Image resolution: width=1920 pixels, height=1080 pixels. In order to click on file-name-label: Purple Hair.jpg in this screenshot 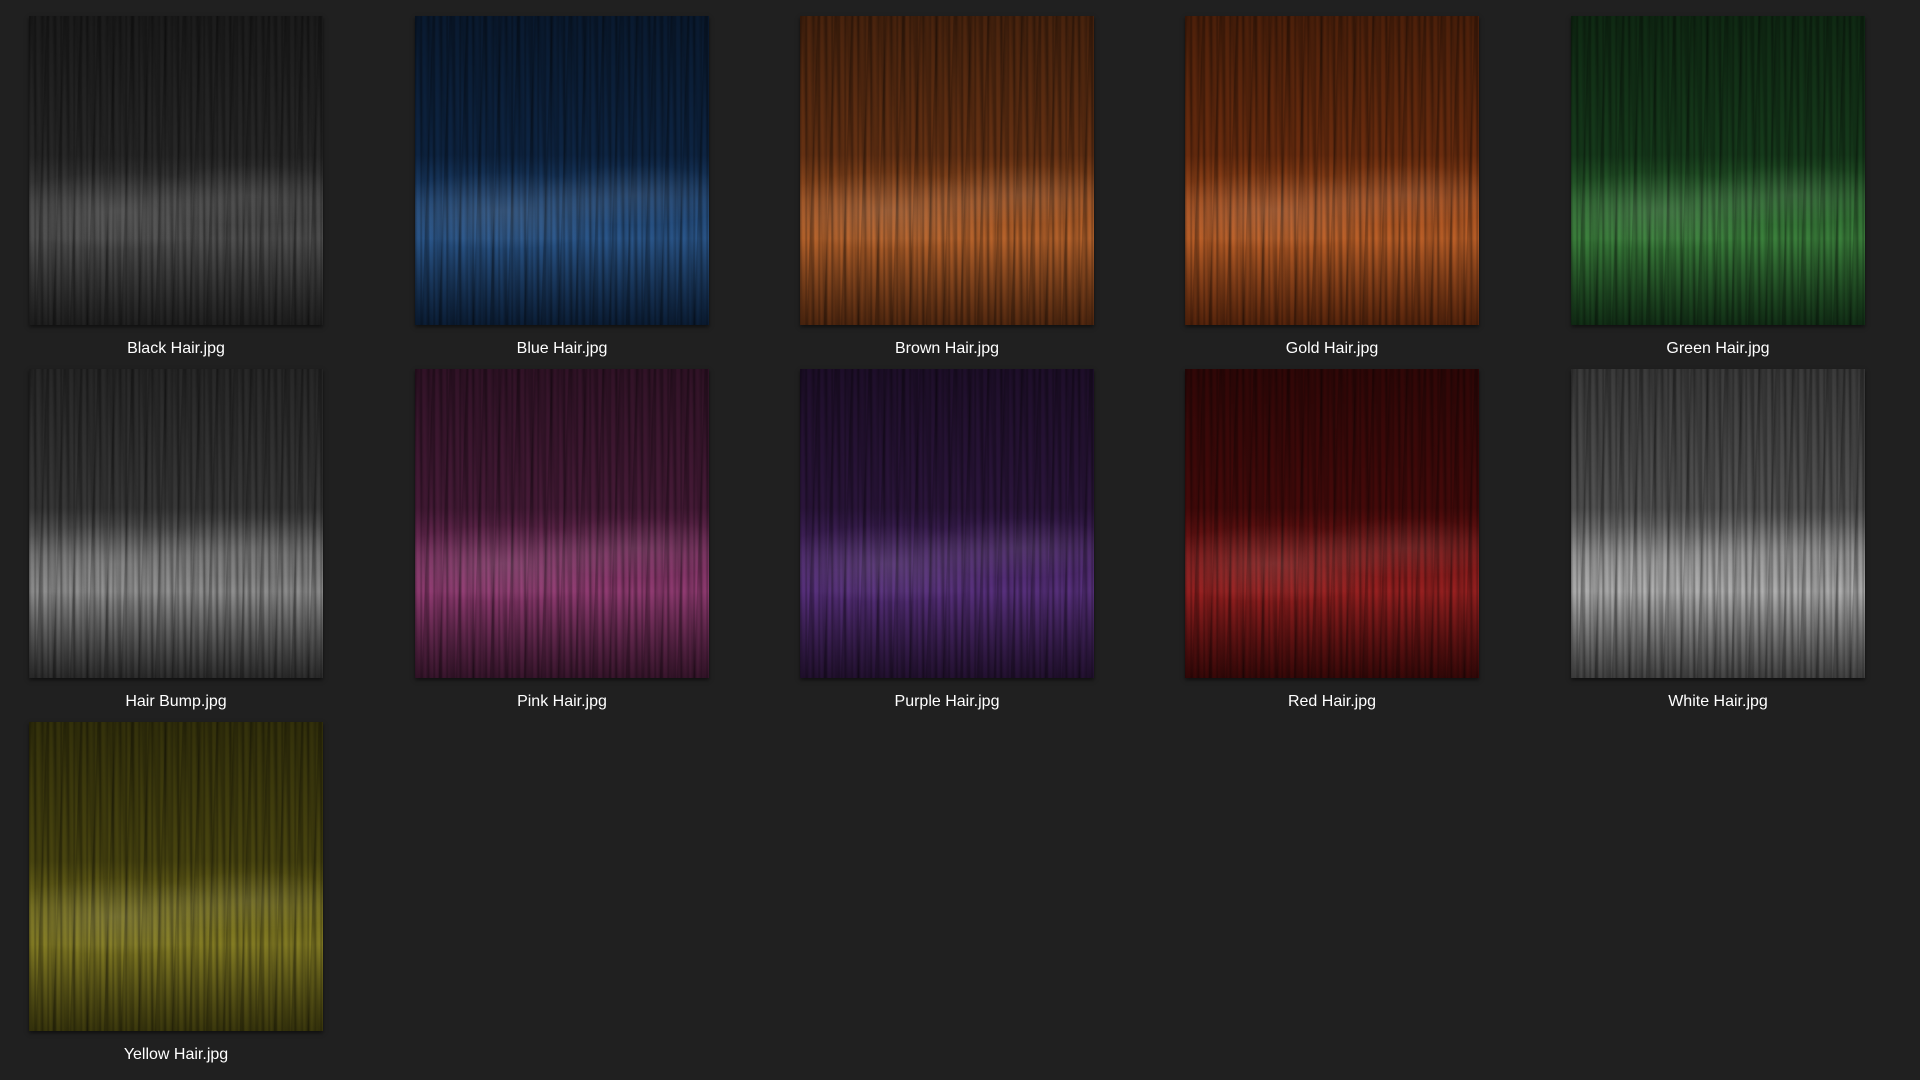, I will do `click(947, 701)`.